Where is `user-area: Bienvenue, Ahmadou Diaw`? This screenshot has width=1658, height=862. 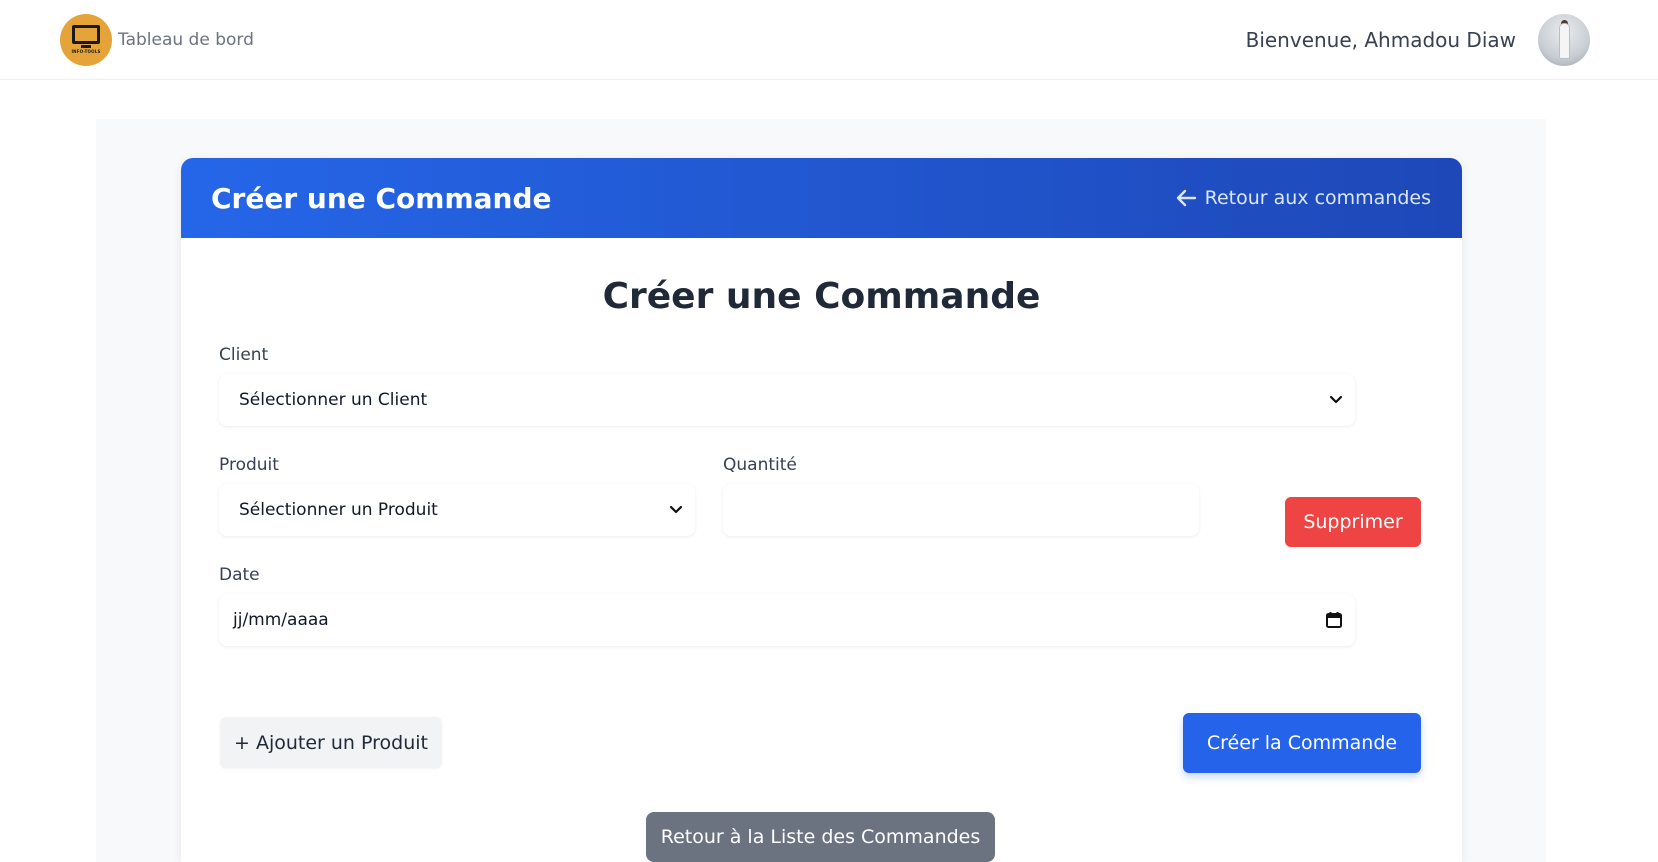
user-area: Bienvenue, Ahmadou Diaw is located at coordinates (1417, 39).